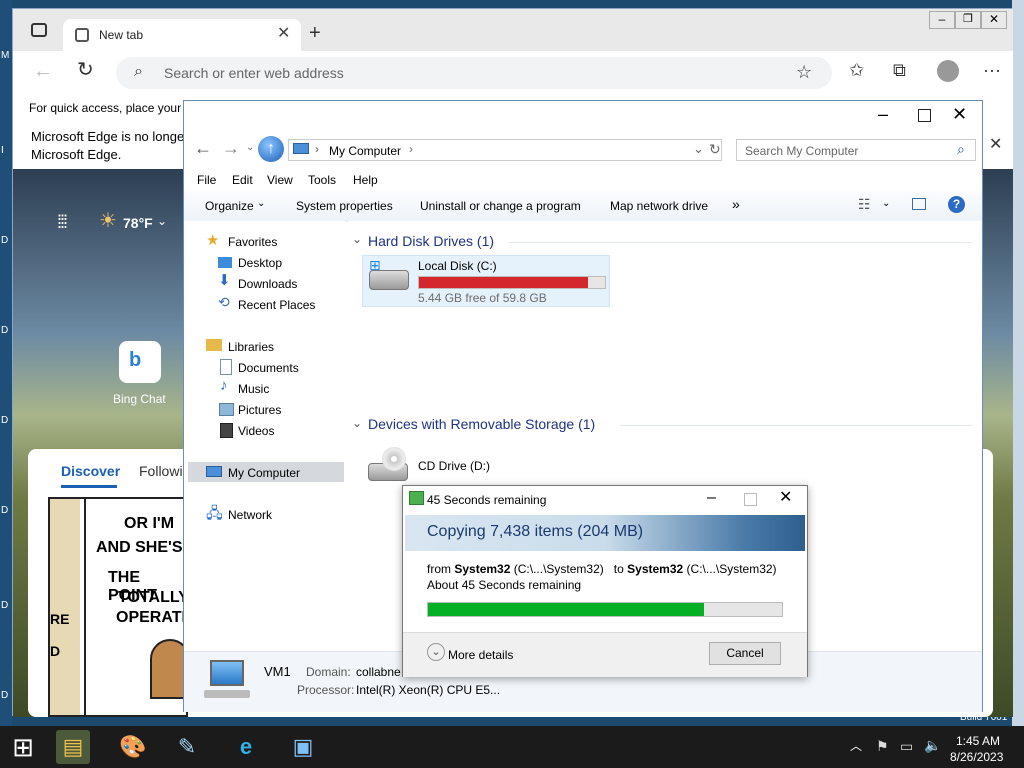  I want to click on nav-recent-places: Recent Places, so click(276, 305).